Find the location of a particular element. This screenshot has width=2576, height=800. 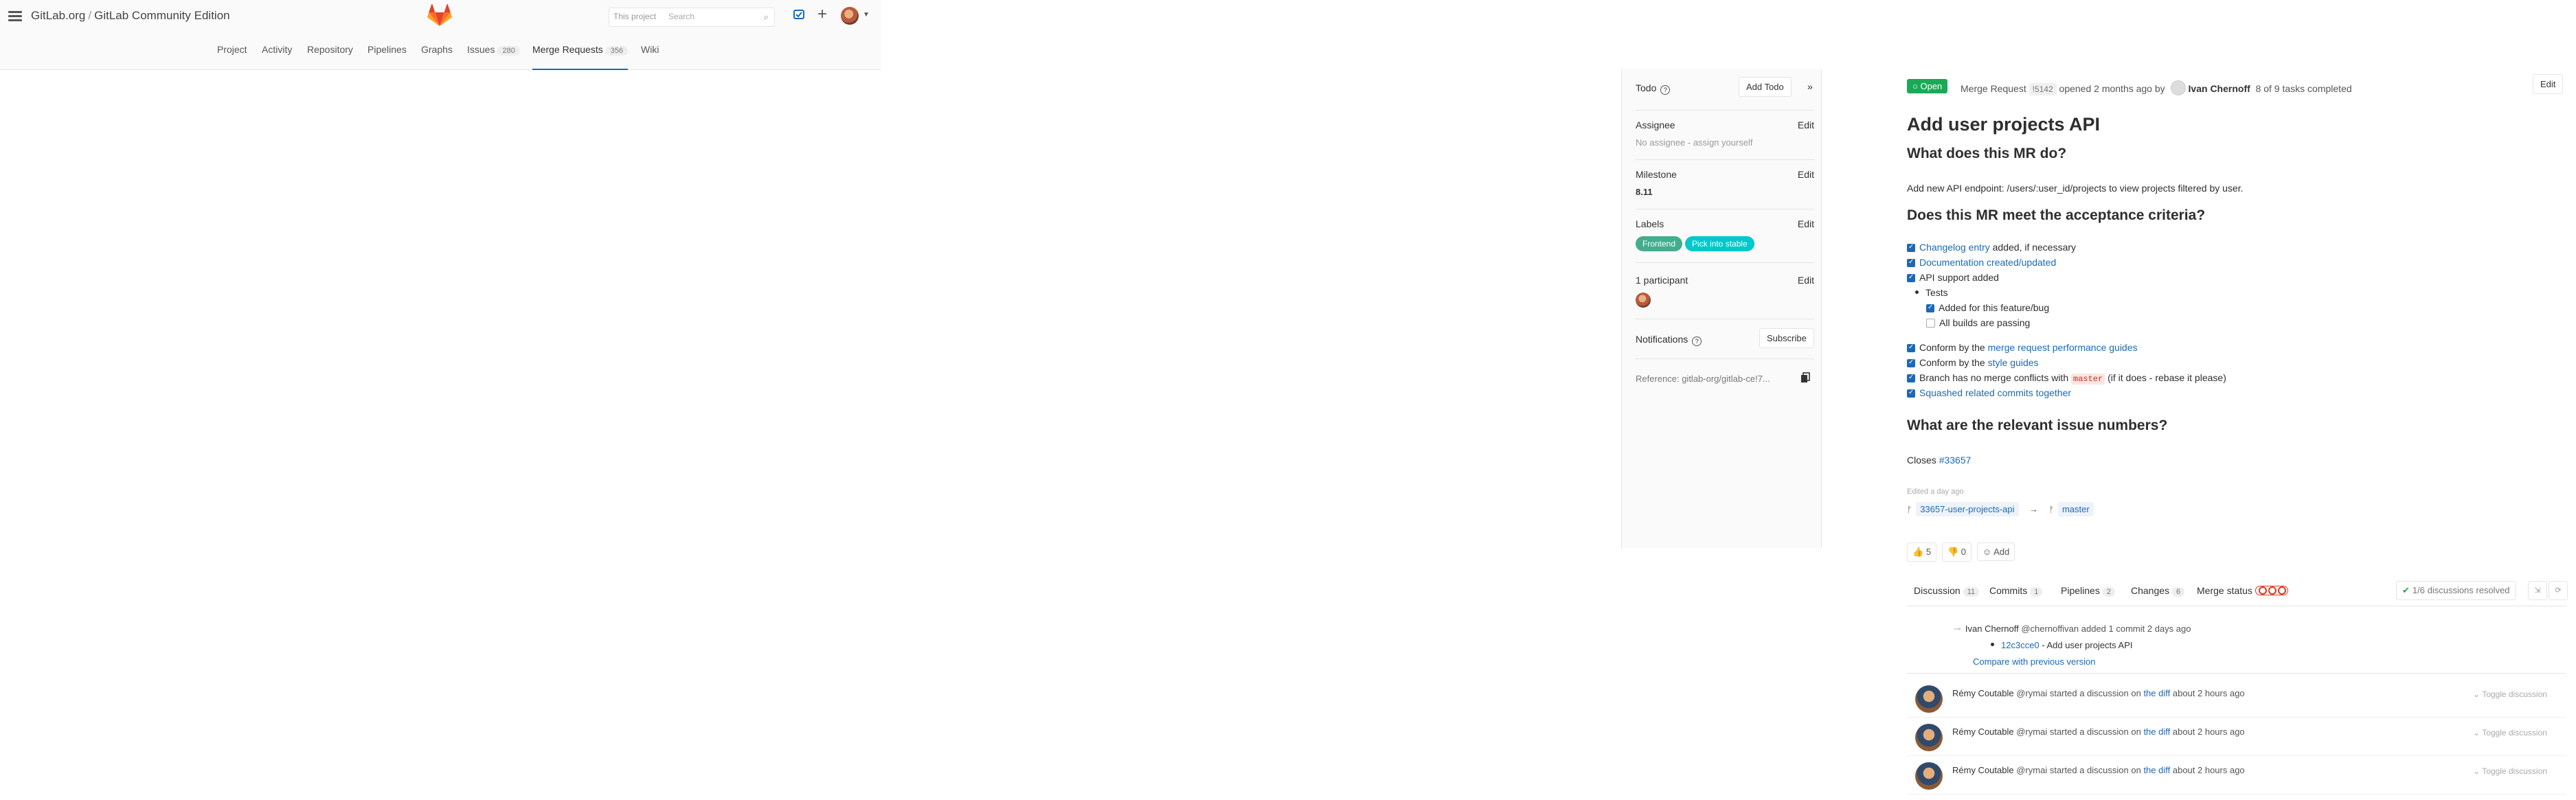

search-input: This project Search ⌕ is located at coordinates (692, 17).